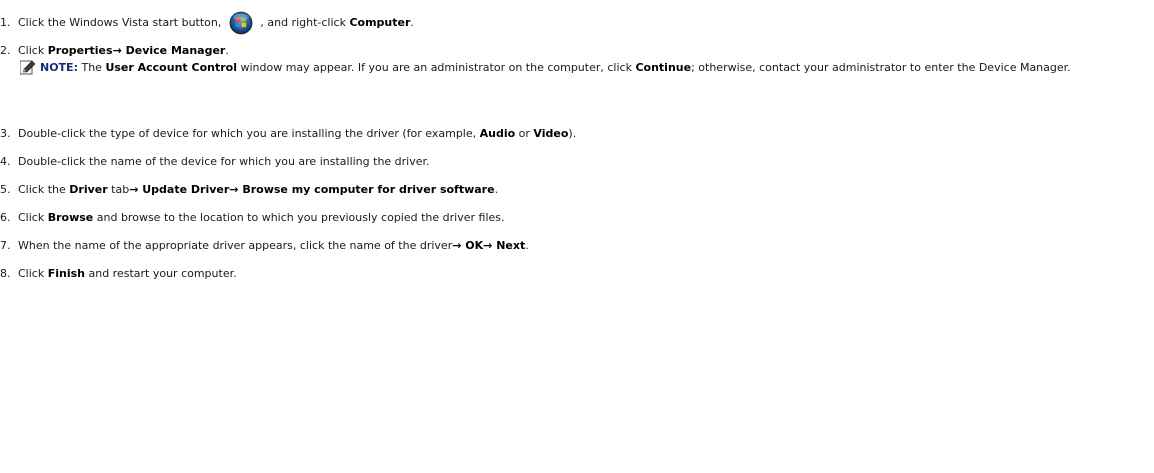 The height and width of the screenshot is (473, 1154). I want to click on step-number: 1., so click(5, 22).